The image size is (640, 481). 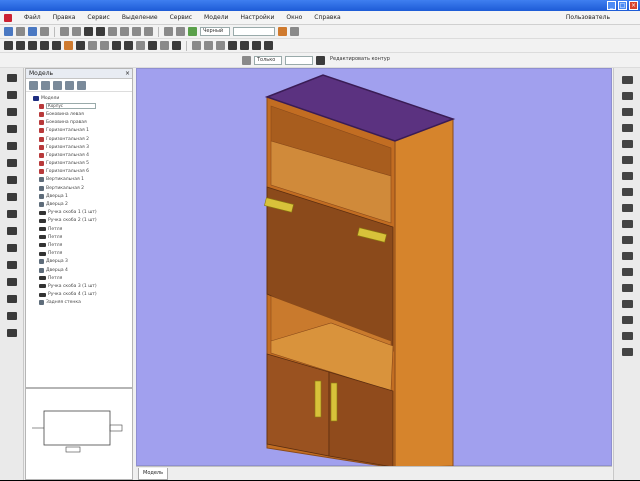 I want to click on tool-select-icon, so click(x=11, y=78).